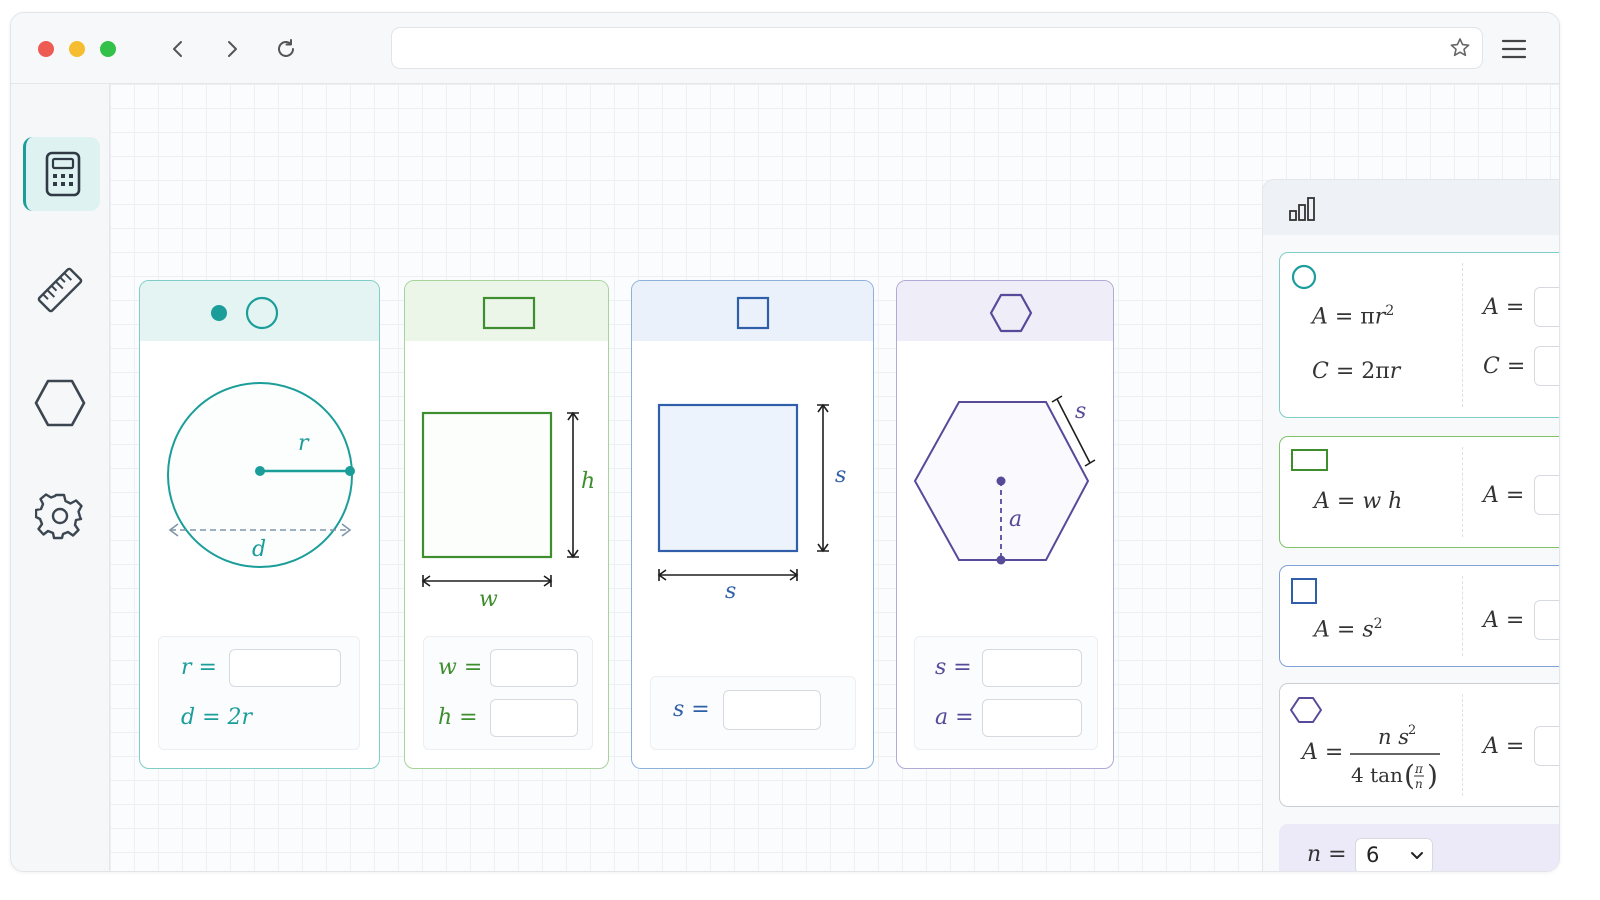  What do you see at coordinates (588, 481) in the screenshot?
I see `height-label: h` at bounding box center [588, 481].